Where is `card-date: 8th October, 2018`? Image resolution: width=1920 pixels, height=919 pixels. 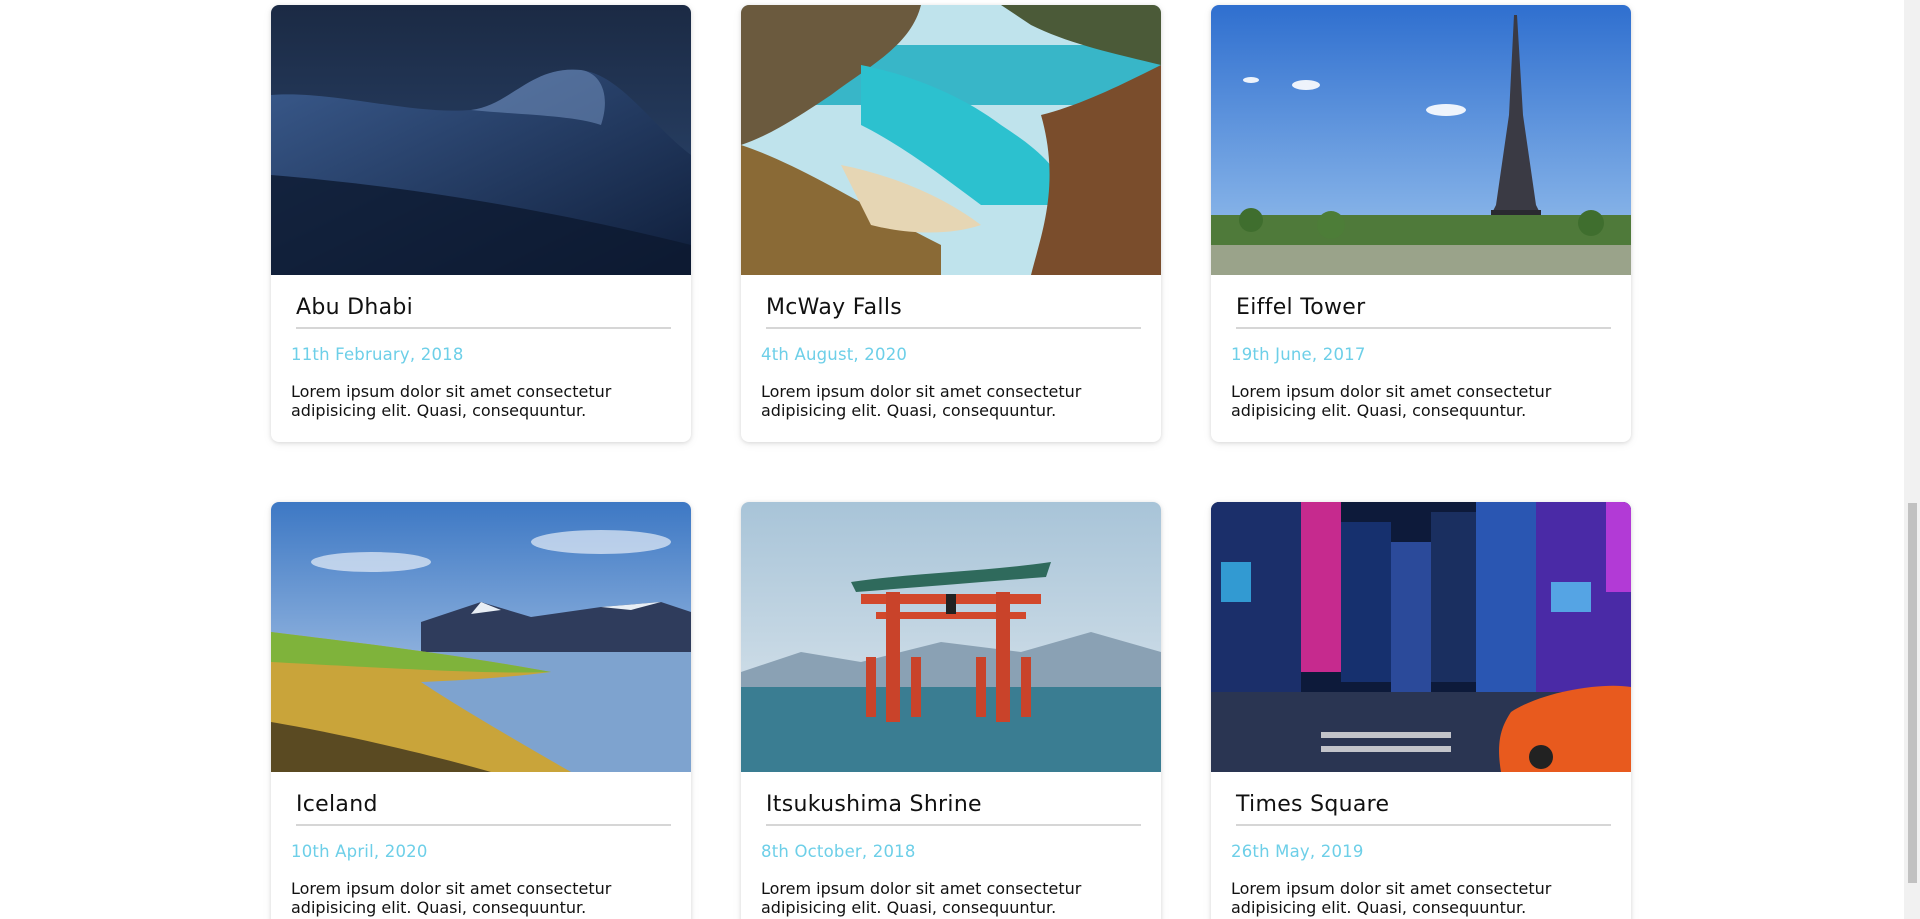 card-date: 8th October, 2018 is located at coordinates (838, 851).